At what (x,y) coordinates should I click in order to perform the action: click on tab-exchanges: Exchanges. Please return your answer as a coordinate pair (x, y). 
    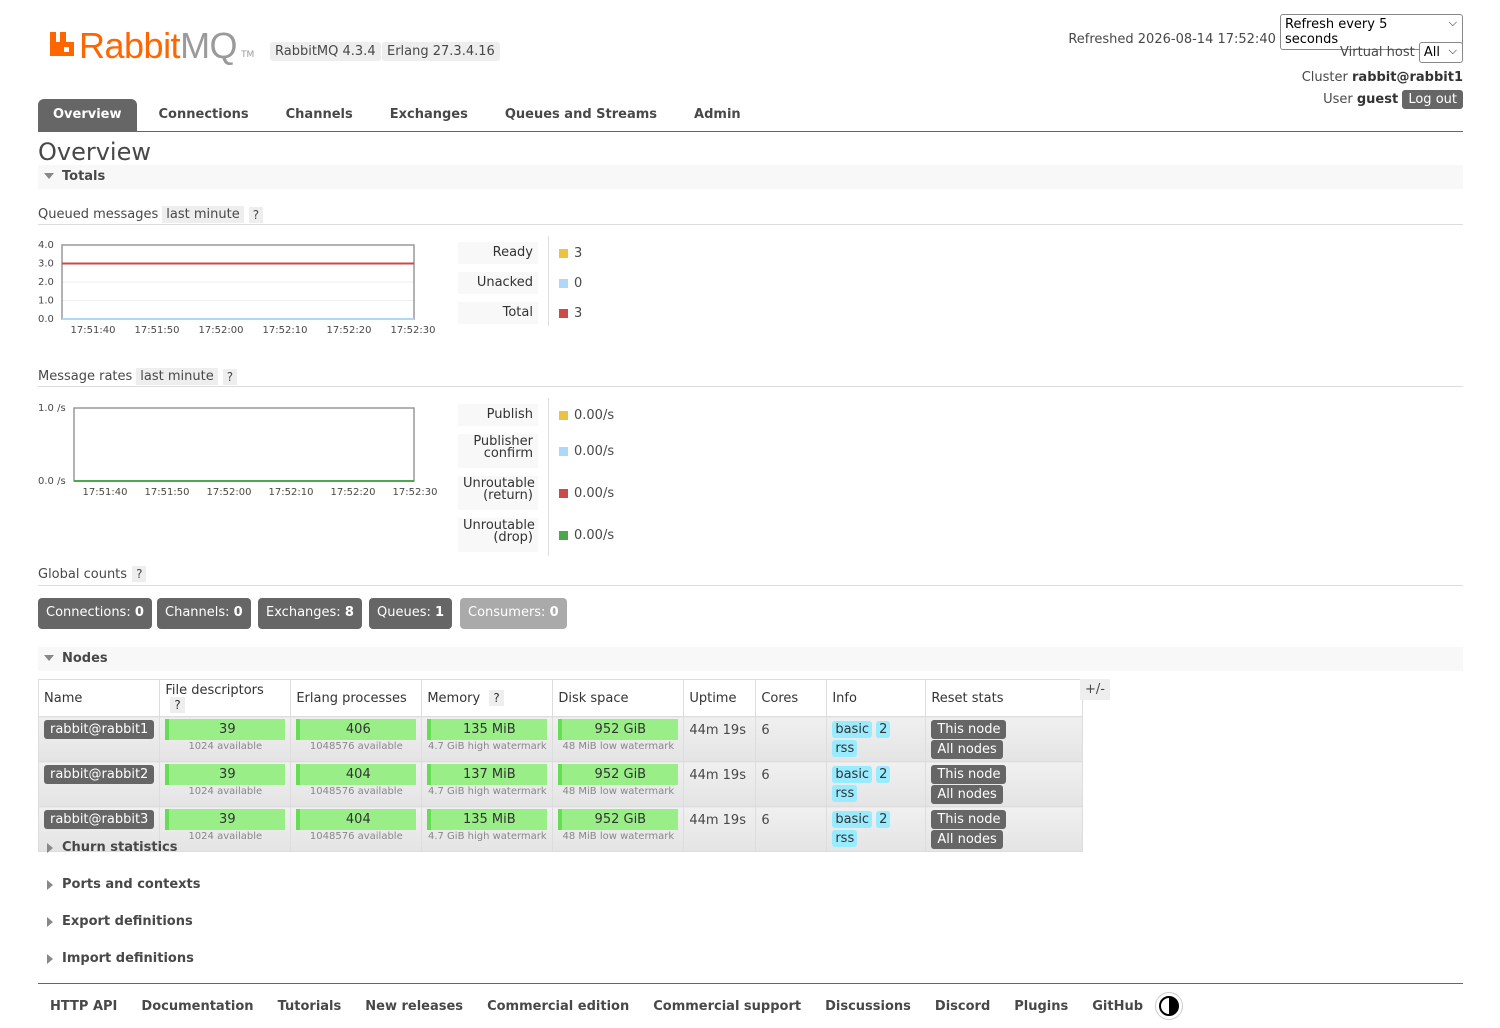
    Looking at the image, I should click on (429, 115).